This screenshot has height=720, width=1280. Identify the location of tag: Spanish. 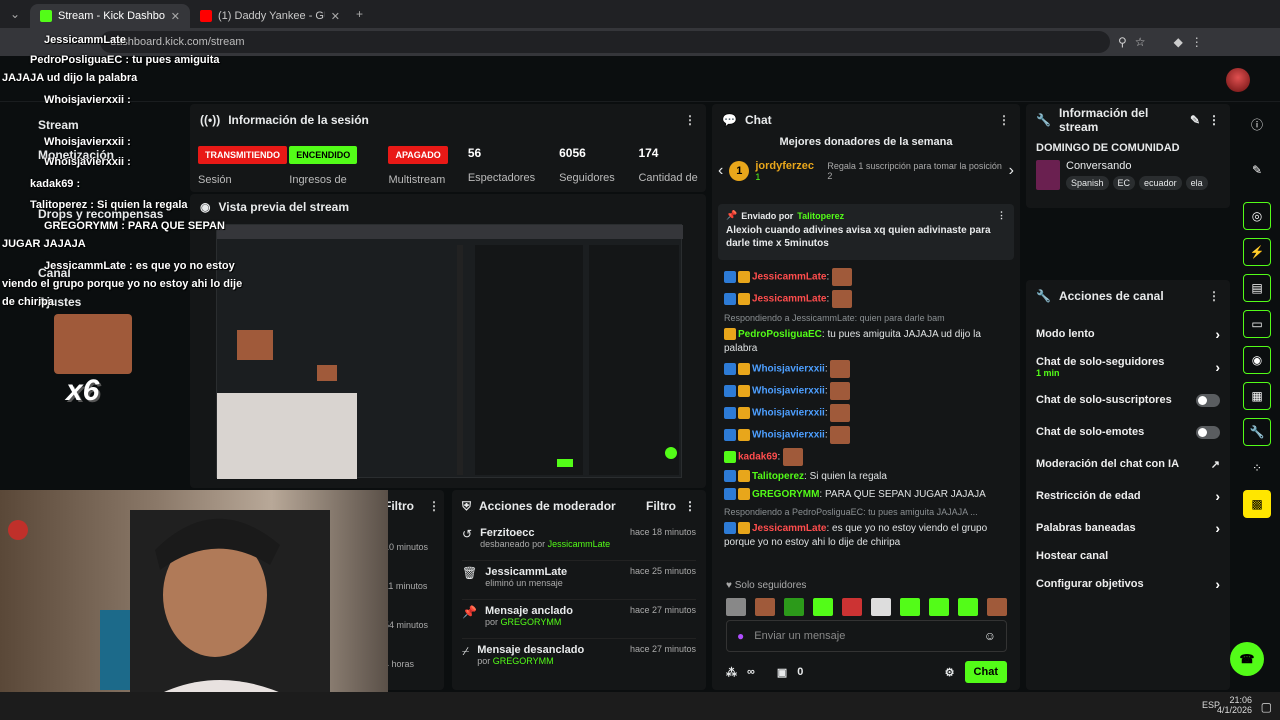
(1087, 183).